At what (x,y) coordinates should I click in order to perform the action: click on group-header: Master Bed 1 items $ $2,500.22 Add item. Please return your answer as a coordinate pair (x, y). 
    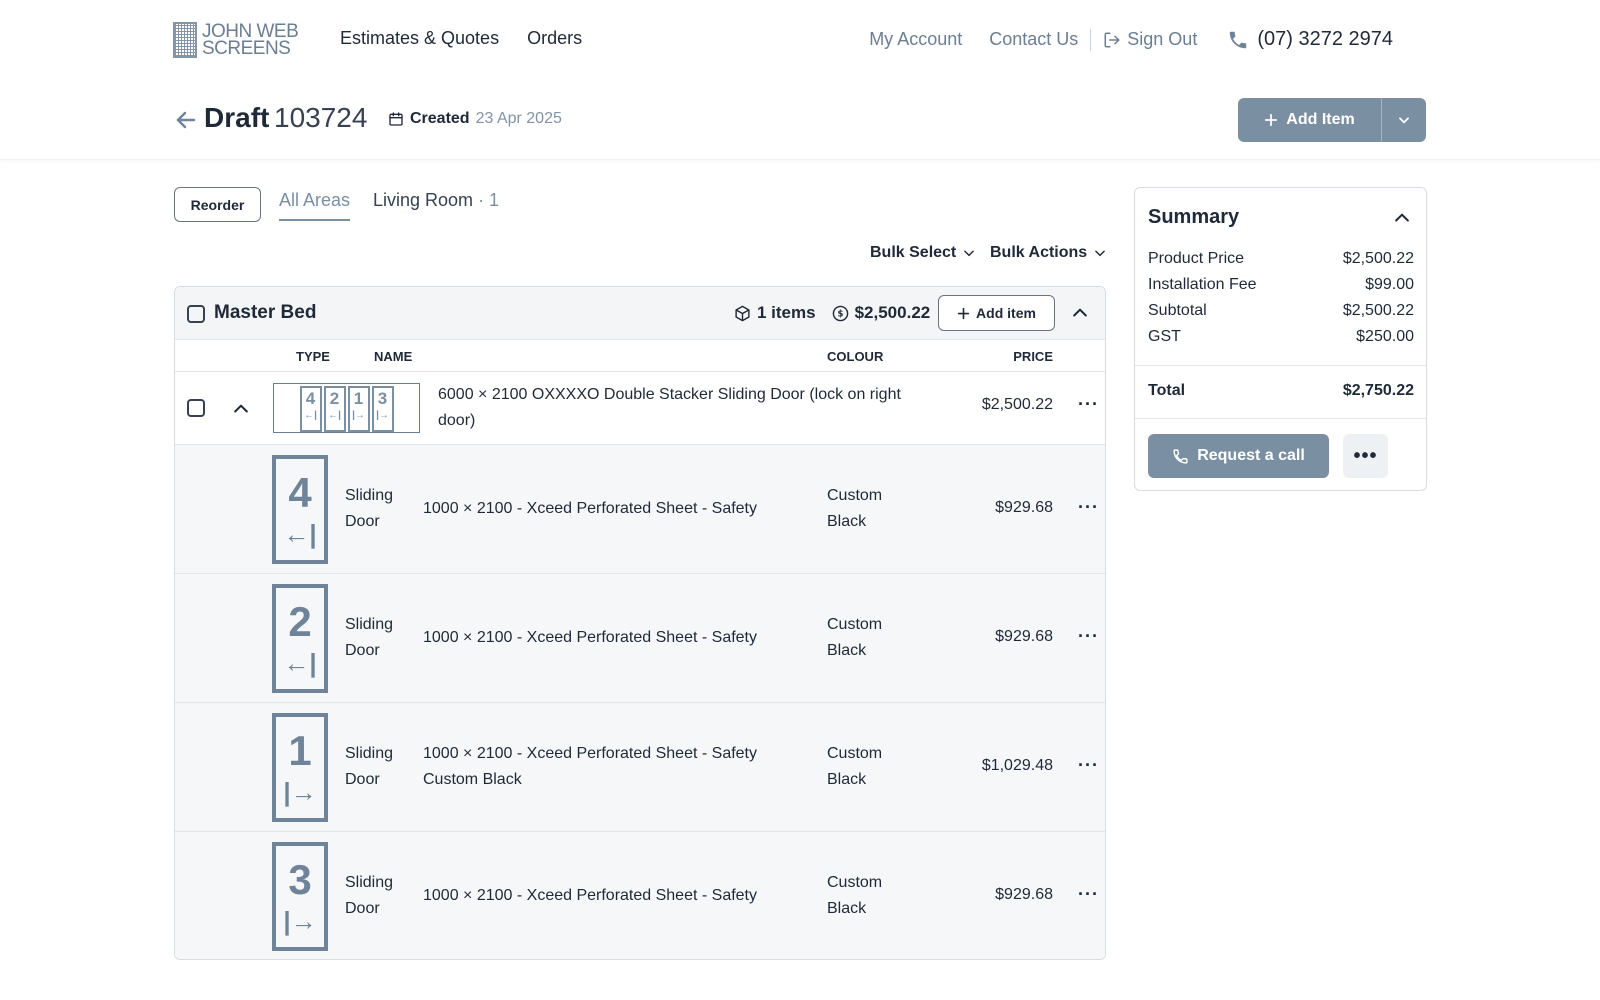
    Looking at the image, I should click on (640, 313).